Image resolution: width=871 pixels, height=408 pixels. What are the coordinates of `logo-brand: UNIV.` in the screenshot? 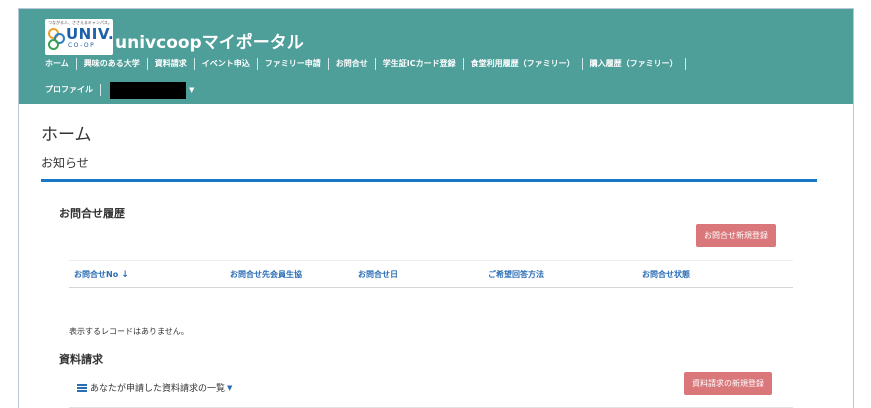 It's located at (90, 34).